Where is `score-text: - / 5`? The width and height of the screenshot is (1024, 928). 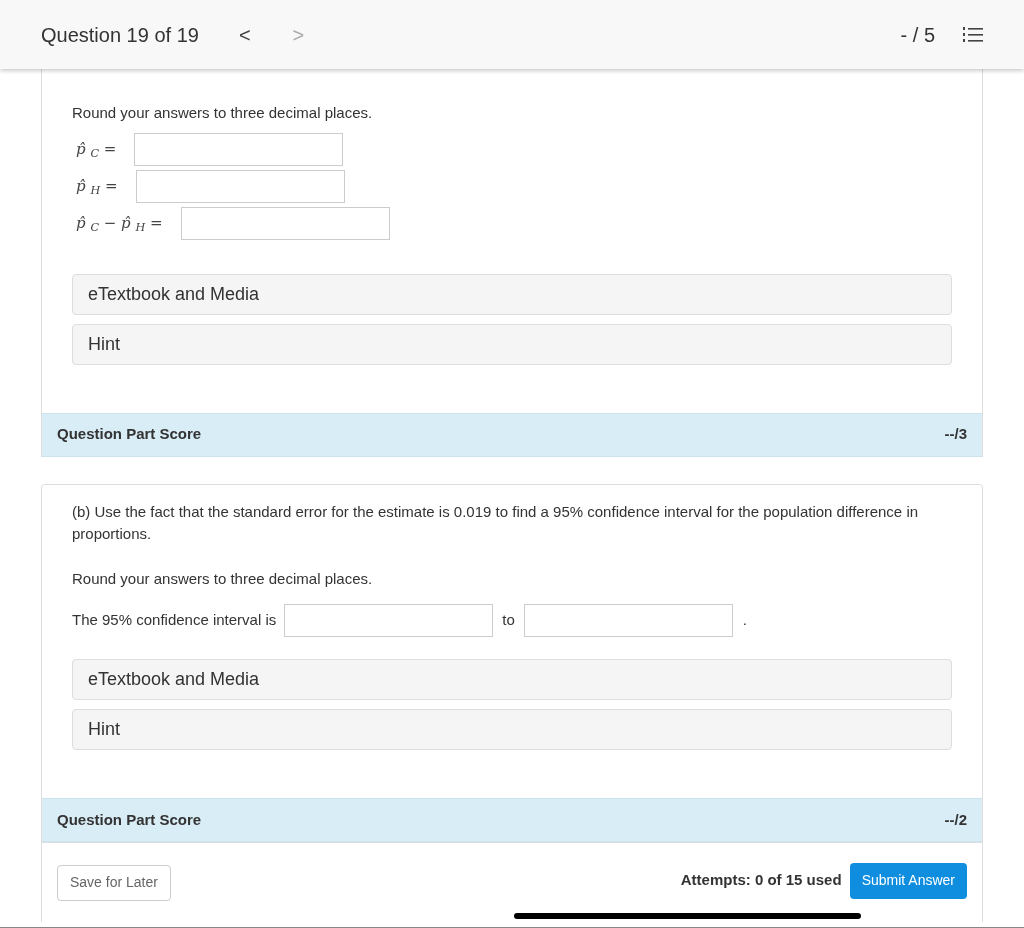
score-text: - / 5 is located at coordinates (917, 35).